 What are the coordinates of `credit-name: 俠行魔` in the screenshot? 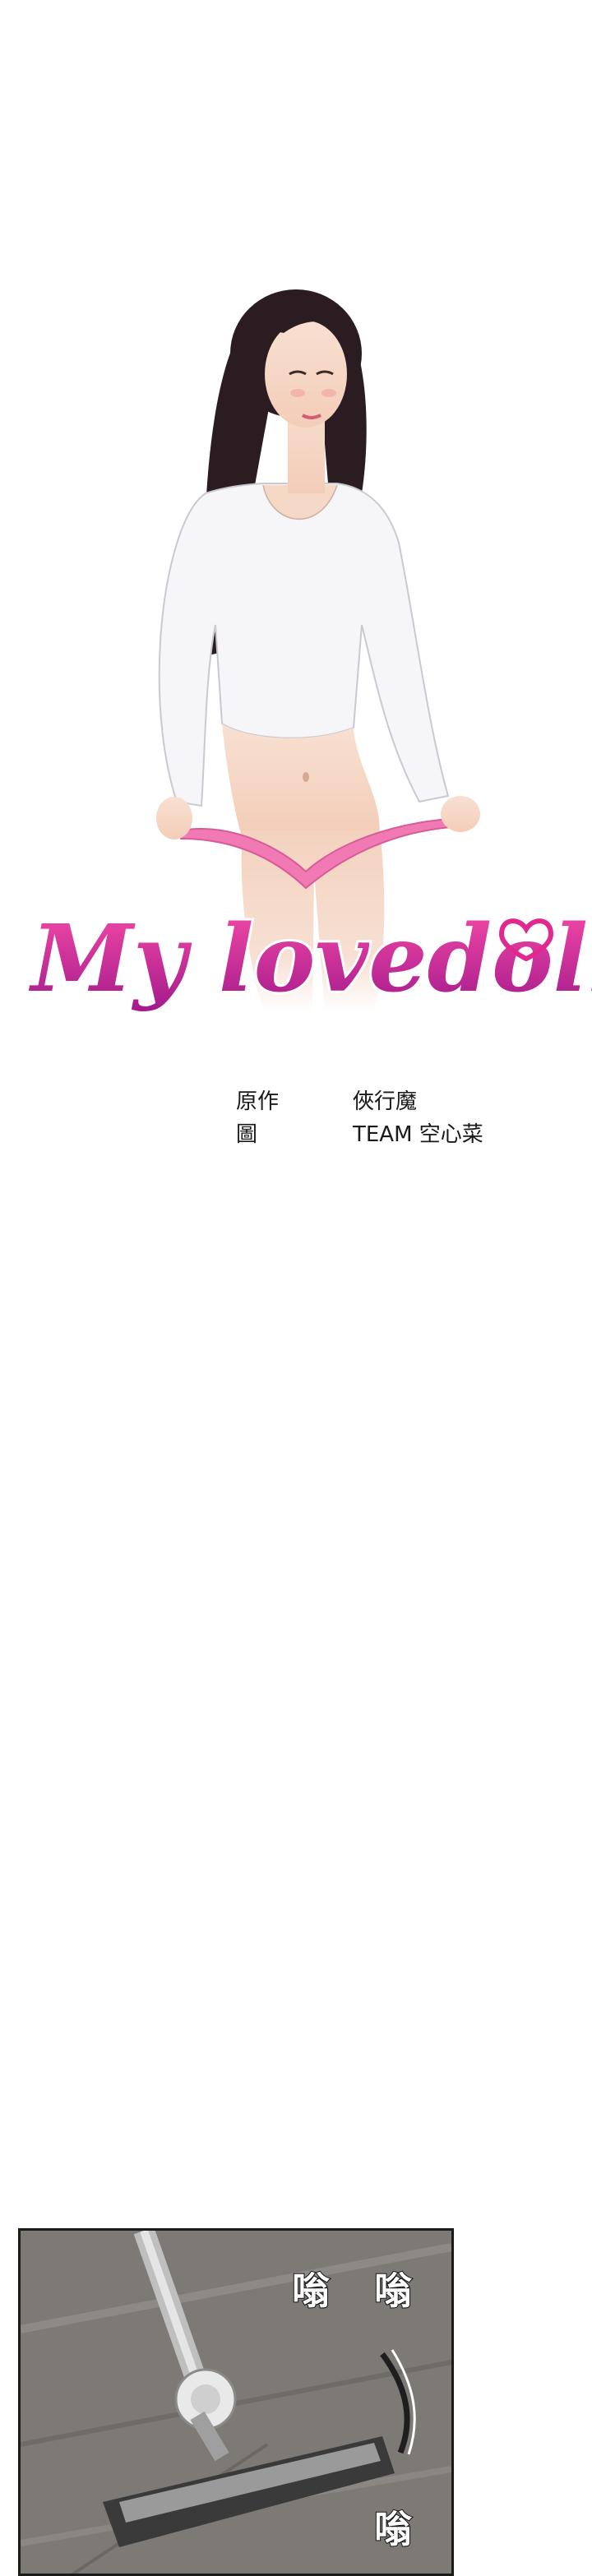 It's located at (385, 1101).